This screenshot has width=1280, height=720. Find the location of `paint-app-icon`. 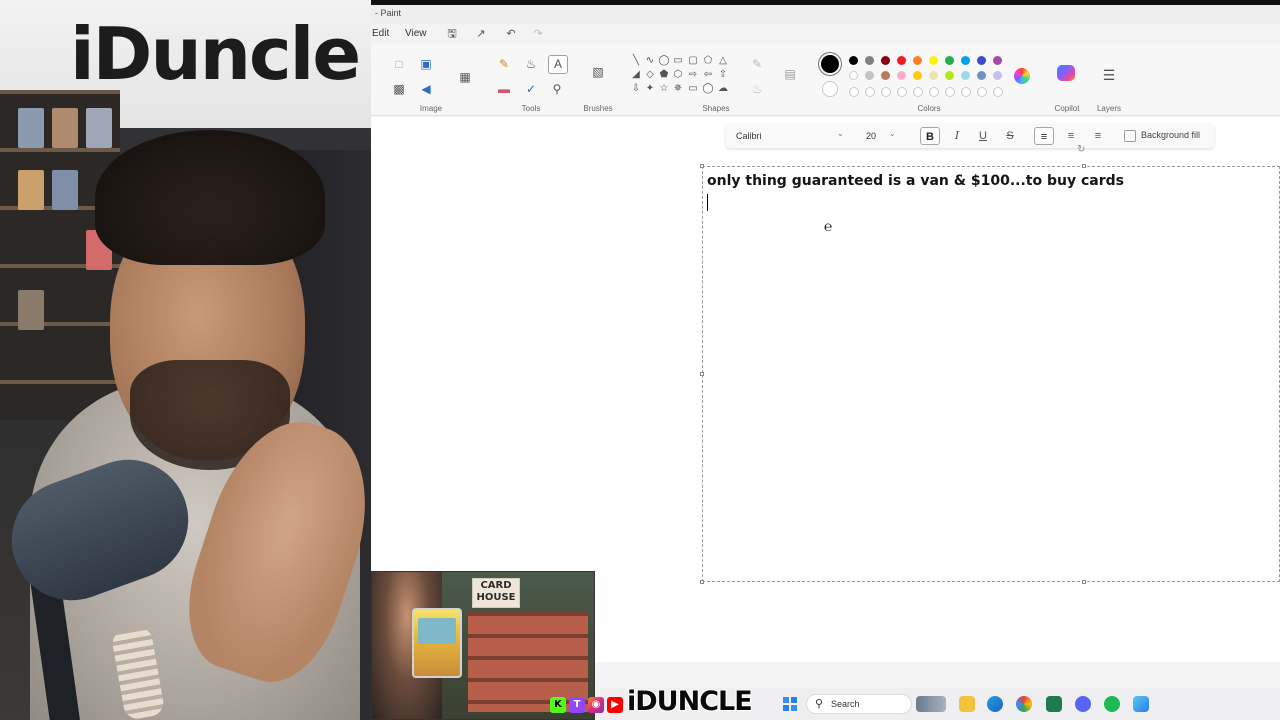

paint-app-icon is located at coordinates (1141, 704).